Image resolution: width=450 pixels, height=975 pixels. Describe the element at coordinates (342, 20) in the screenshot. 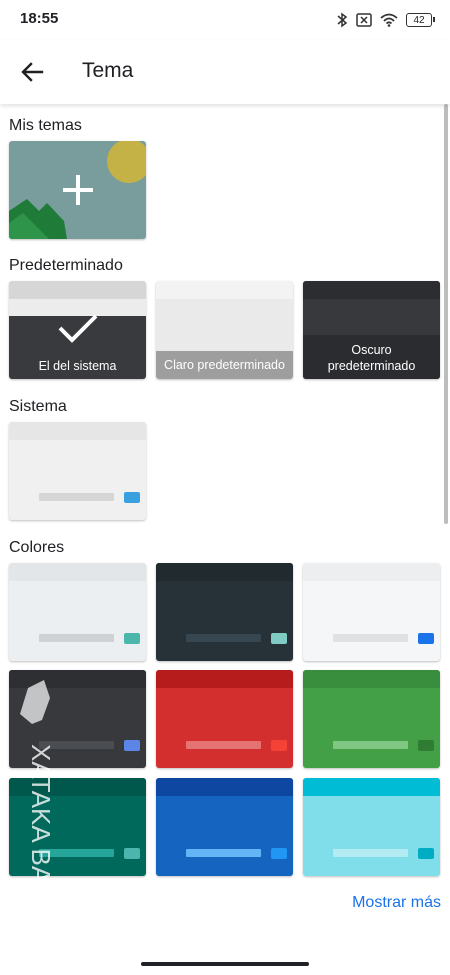

I see `bluetooth-icon` at that location.